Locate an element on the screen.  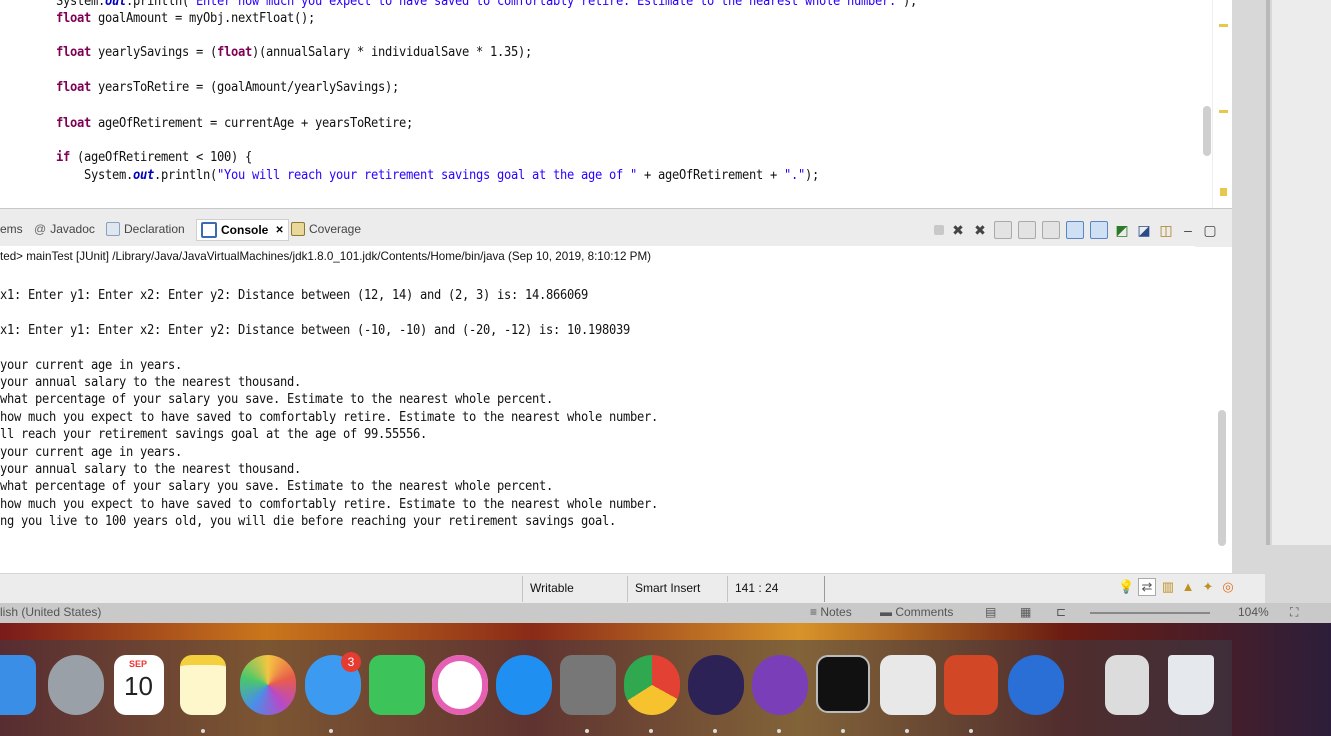
open-console-icon: ◫ is located at coordinates (1166, 230).